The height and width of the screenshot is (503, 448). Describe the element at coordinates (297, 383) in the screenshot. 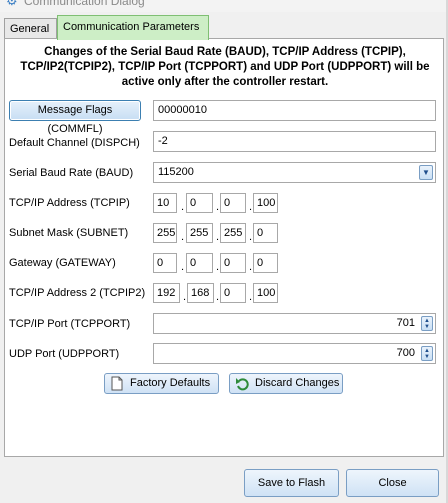

I see `discard-changes-label: Discard Changes` at that location.